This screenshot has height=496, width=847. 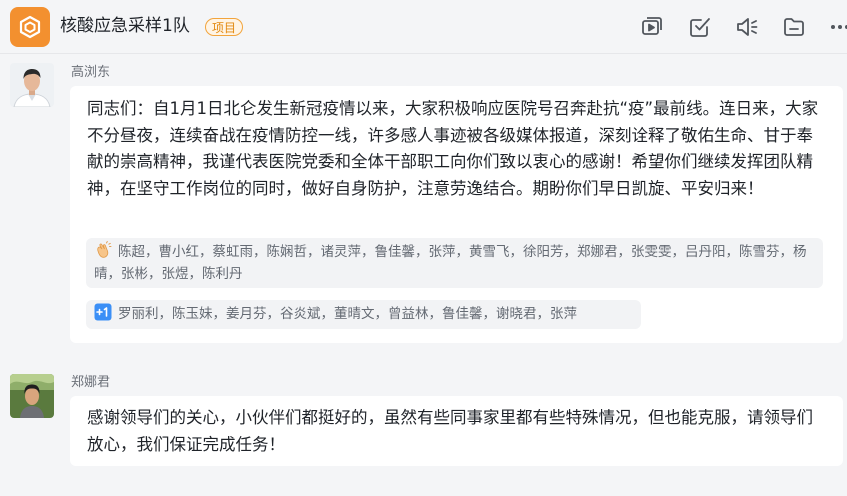 What do you see at coordinates (838, 27) in the screenshot?
I see `more-icon` at bounding box center [838, 27].